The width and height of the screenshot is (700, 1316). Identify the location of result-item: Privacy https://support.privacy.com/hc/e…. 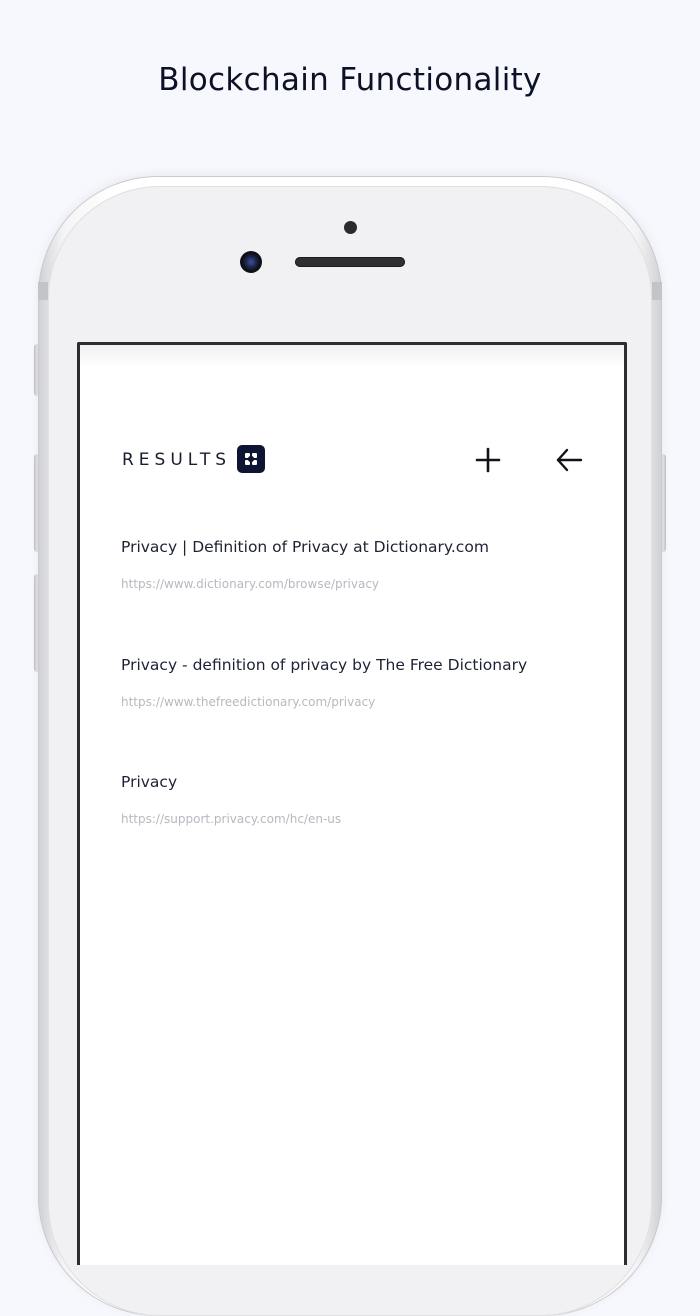
(356, 829).